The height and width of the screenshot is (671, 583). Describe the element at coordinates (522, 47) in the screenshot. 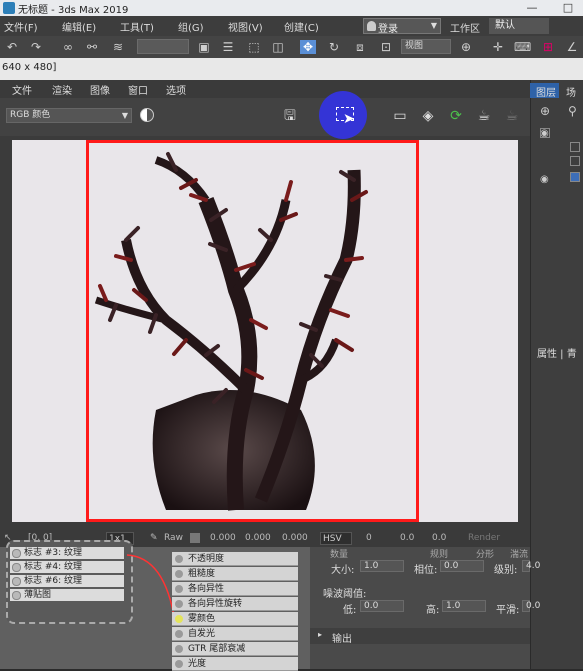

I see `keyboard-shortcut-icon: ⌨` at that location.